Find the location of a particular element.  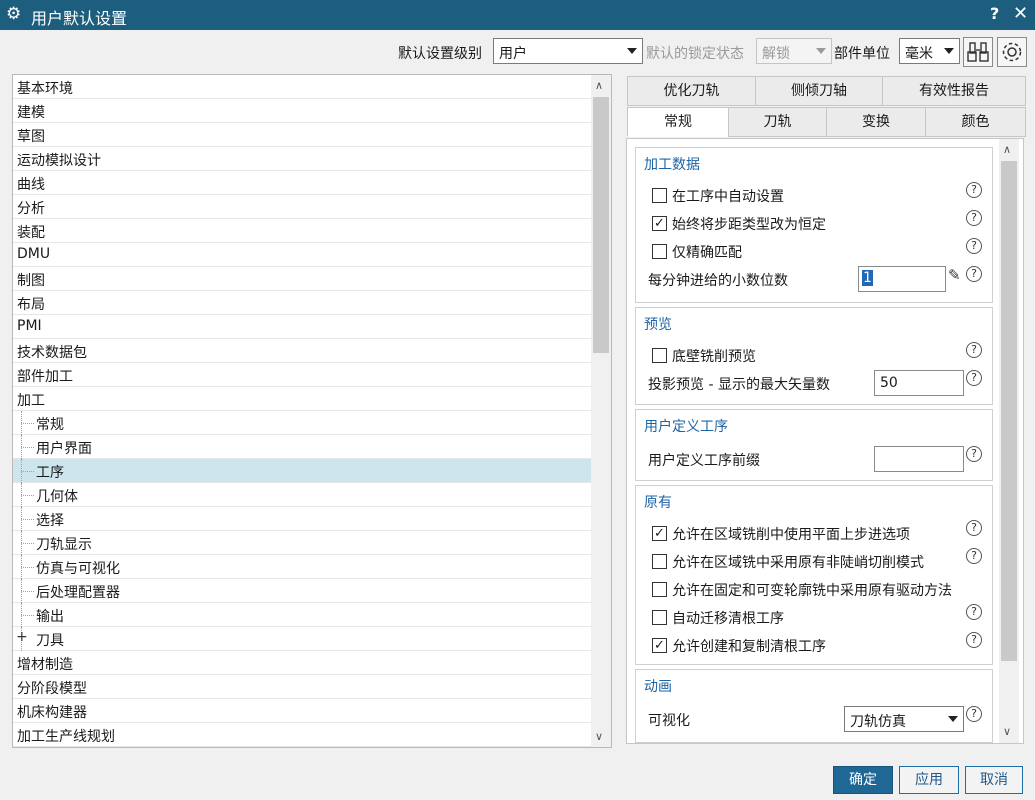

tree-item-label: PMI is located at coordinates (29, 326).